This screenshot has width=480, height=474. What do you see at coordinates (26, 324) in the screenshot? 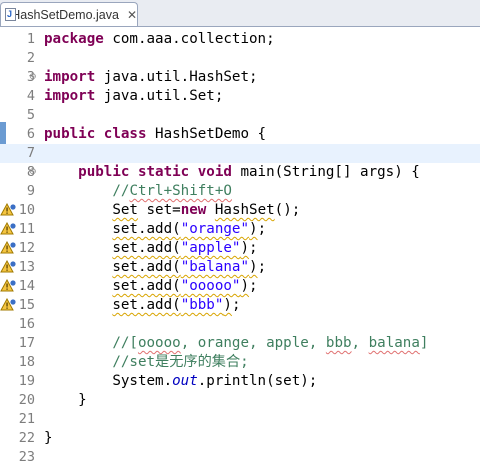
I see `line-number: 16` at bounding box center [26, 324].